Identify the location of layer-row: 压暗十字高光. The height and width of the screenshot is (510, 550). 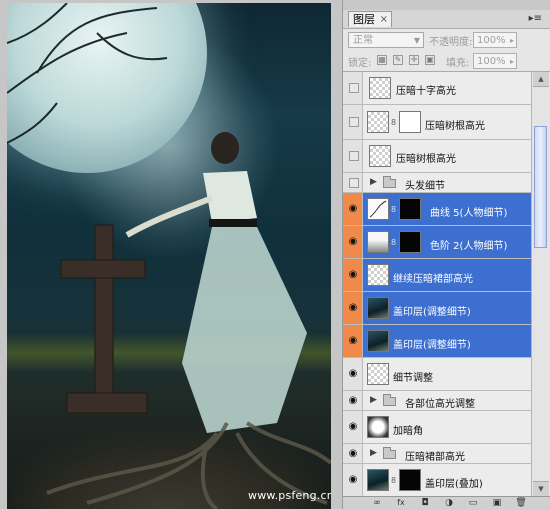
(437, 88).